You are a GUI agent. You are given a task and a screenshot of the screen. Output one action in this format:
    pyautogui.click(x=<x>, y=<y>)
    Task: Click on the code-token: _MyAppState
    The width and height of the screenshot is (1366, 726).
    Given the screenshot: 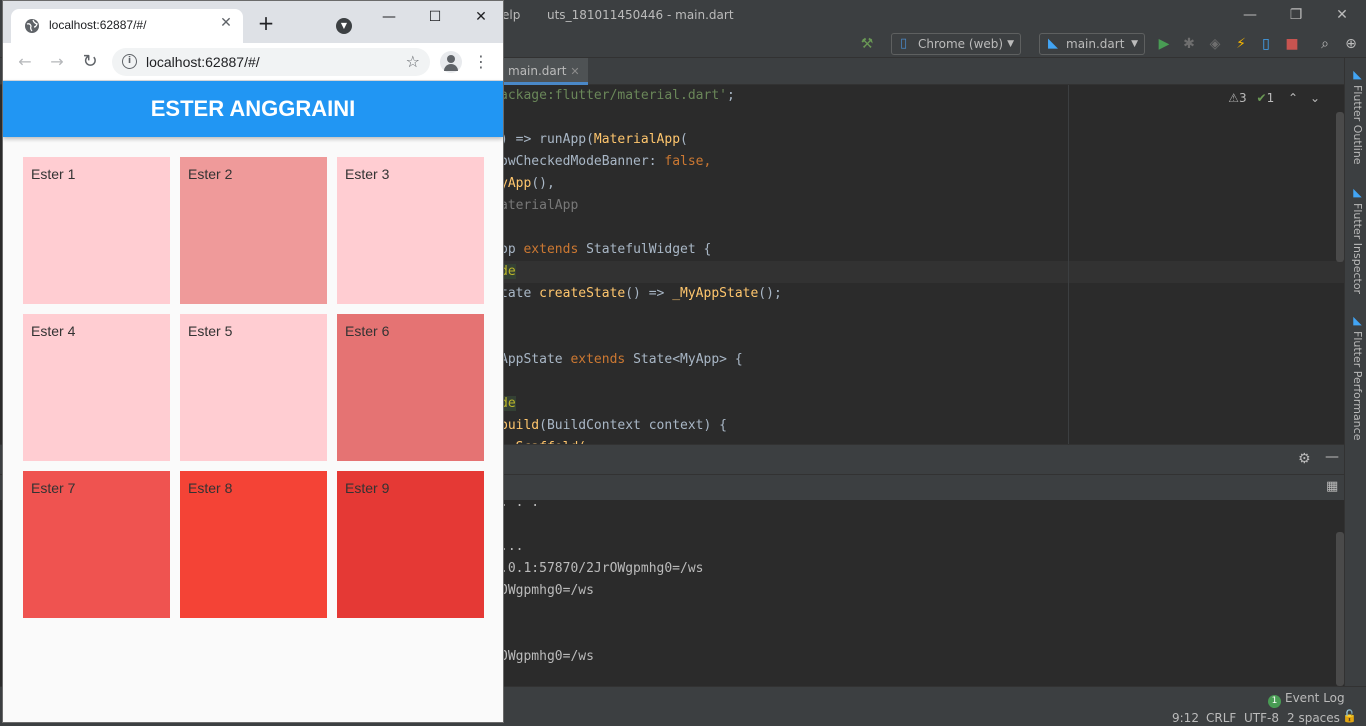 What is the action you would take?
    pyautogui.click(x=715, y=293)
    